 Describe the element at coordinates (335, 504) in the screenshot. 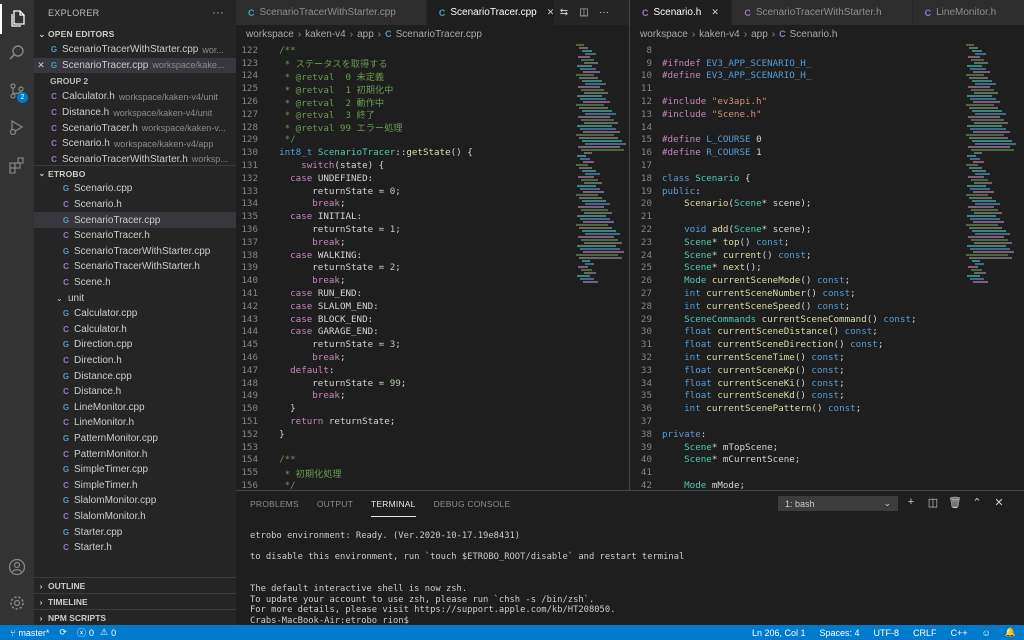

I see `panel-tab-output: OUTPUT` at that location.